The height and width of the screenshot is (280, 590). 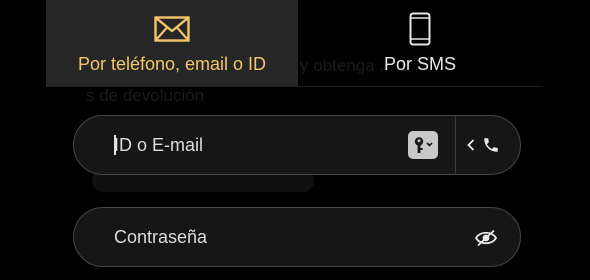 What do you see at coordinates (294, 86) in the screenshot?
I see `tab-divider` at bounding box center [294, 86].